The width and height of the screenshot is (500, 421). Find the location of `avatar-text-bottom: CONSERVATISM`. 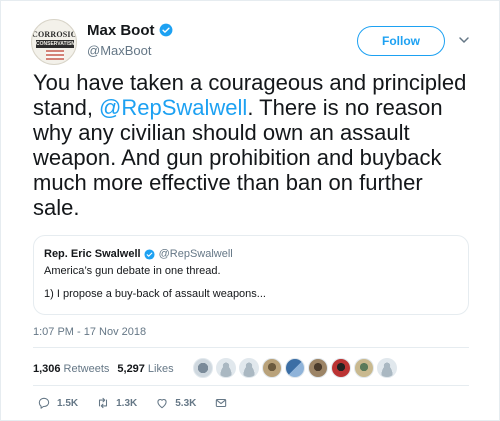

avatar-text-bottom: CONSERVATISM is located at coordinates (56, 44).